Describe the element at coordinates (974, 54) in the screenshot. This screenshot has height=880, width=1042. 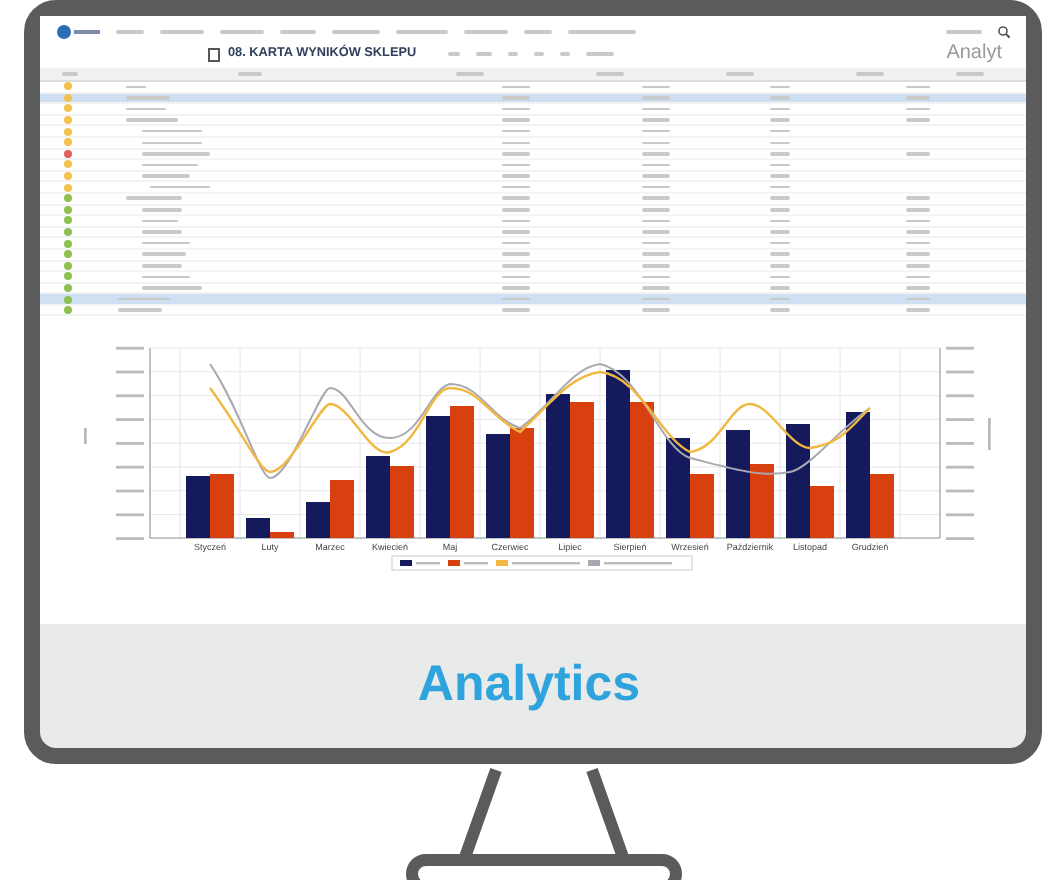
I see `page-heading: Analyt` at that location.